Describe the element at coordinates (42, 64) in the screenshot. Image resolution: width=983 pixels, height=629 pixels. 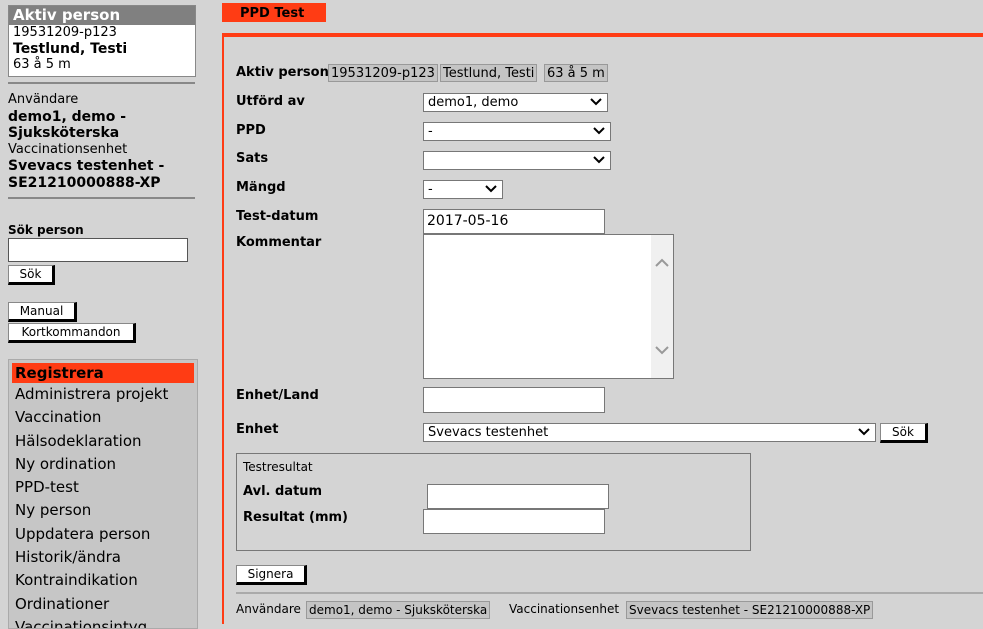
I see `active-person-age: 63 å 5 m` at that location.